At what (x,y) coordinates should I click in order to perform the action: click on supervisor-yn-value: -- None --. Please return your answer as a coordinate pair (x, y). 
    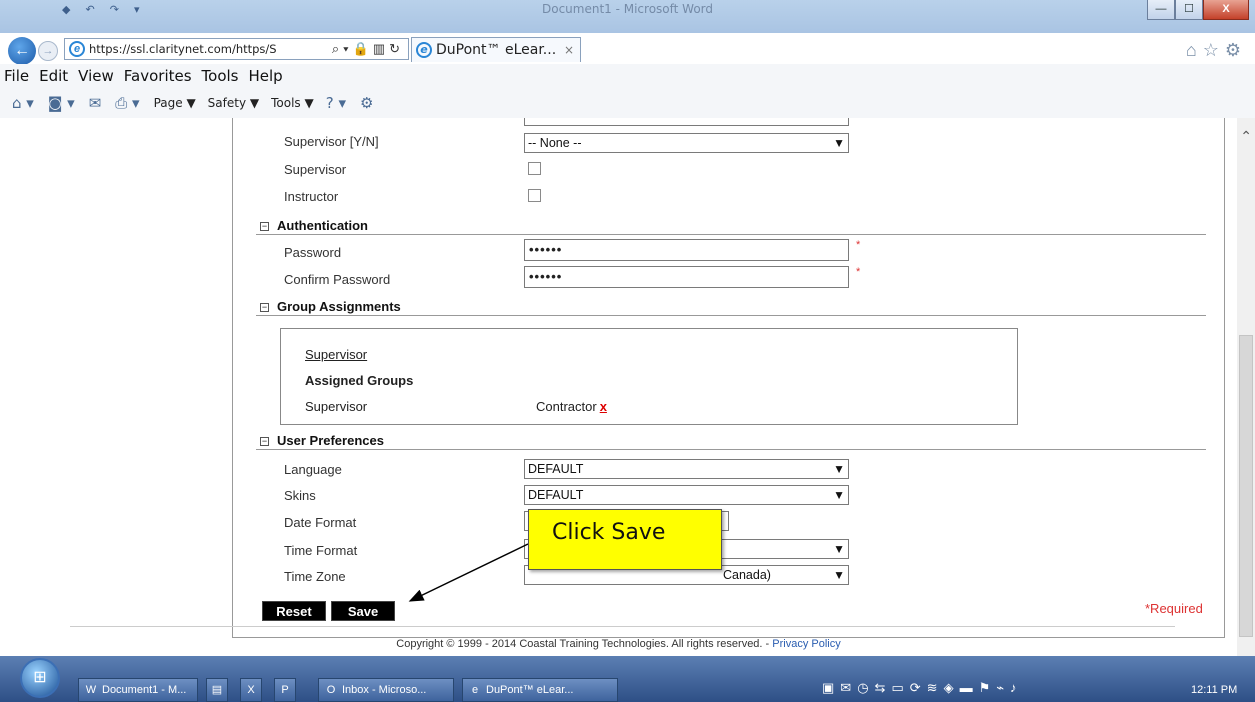
    Looking at the image, I should click on (555, 143).